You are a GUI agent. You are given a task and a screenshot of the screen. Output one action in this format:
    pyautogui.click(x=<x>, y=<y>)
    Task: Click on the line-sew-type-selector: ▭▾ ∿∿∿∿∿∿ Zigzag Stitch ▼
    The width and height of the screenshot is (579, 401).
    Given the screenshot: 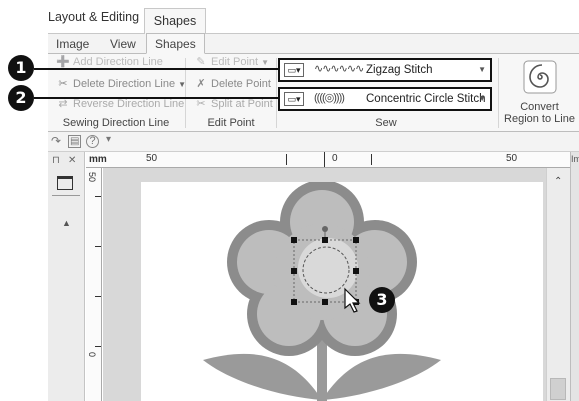 What is the action you would take?
    pyautogui.click(x=385, y=70)
    